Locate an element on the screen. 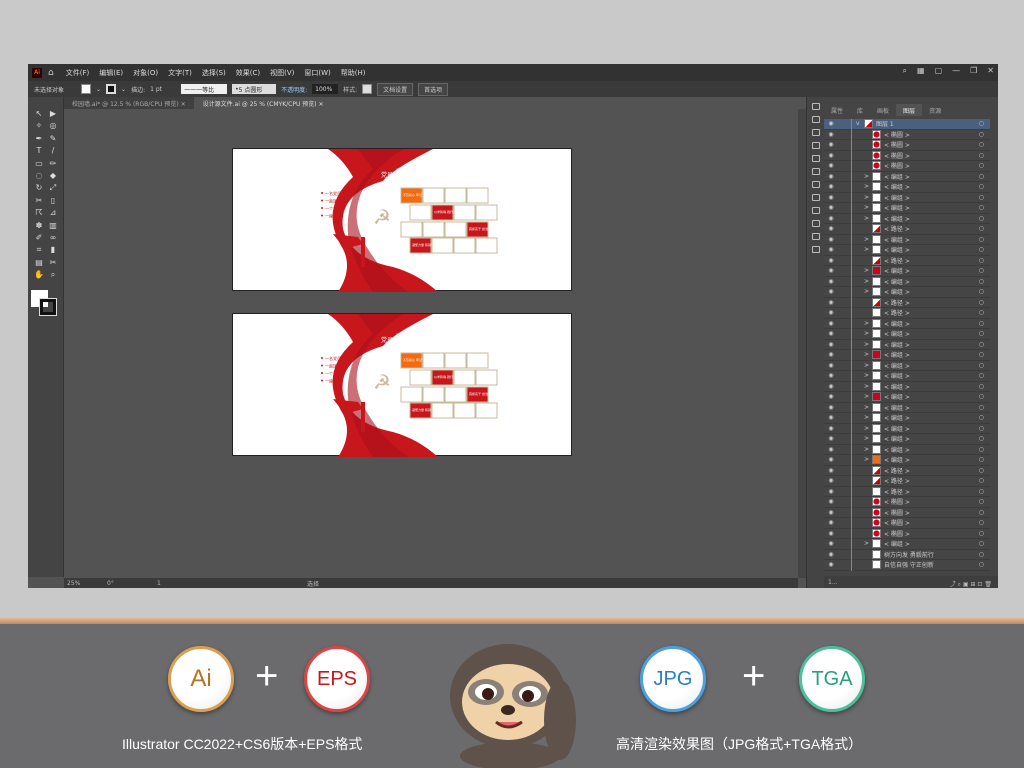 This screenshot has width=1024, height=768. tab-libraries: 库 is located at coordinates (860, 110).